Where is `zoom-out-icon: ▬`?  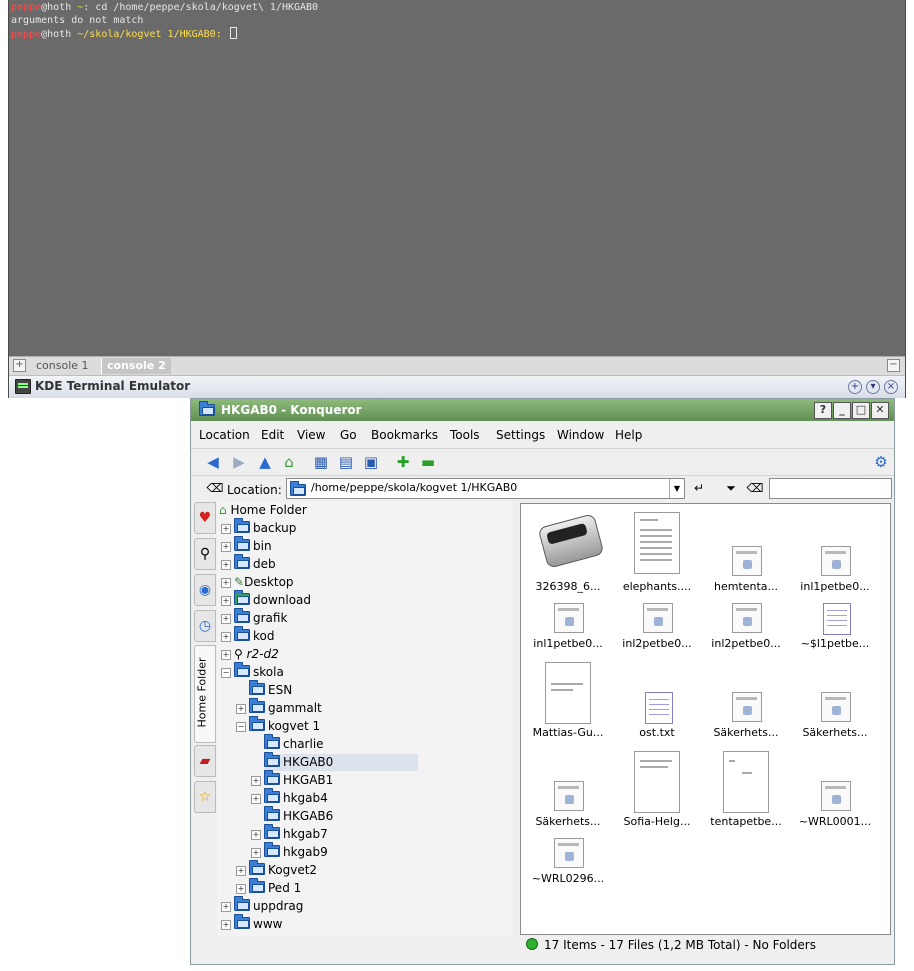
zoom-out-icon: ▬ is located at coordinates (428, 462).